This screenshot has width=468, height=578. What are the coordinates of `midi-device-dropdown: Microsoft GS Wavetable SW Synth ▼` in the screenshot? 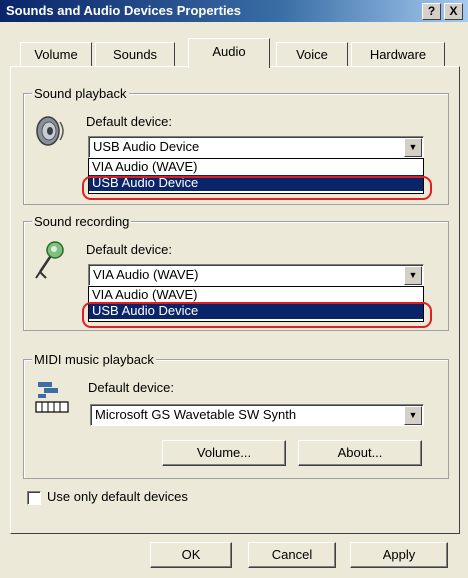 It's located at (257, 415).